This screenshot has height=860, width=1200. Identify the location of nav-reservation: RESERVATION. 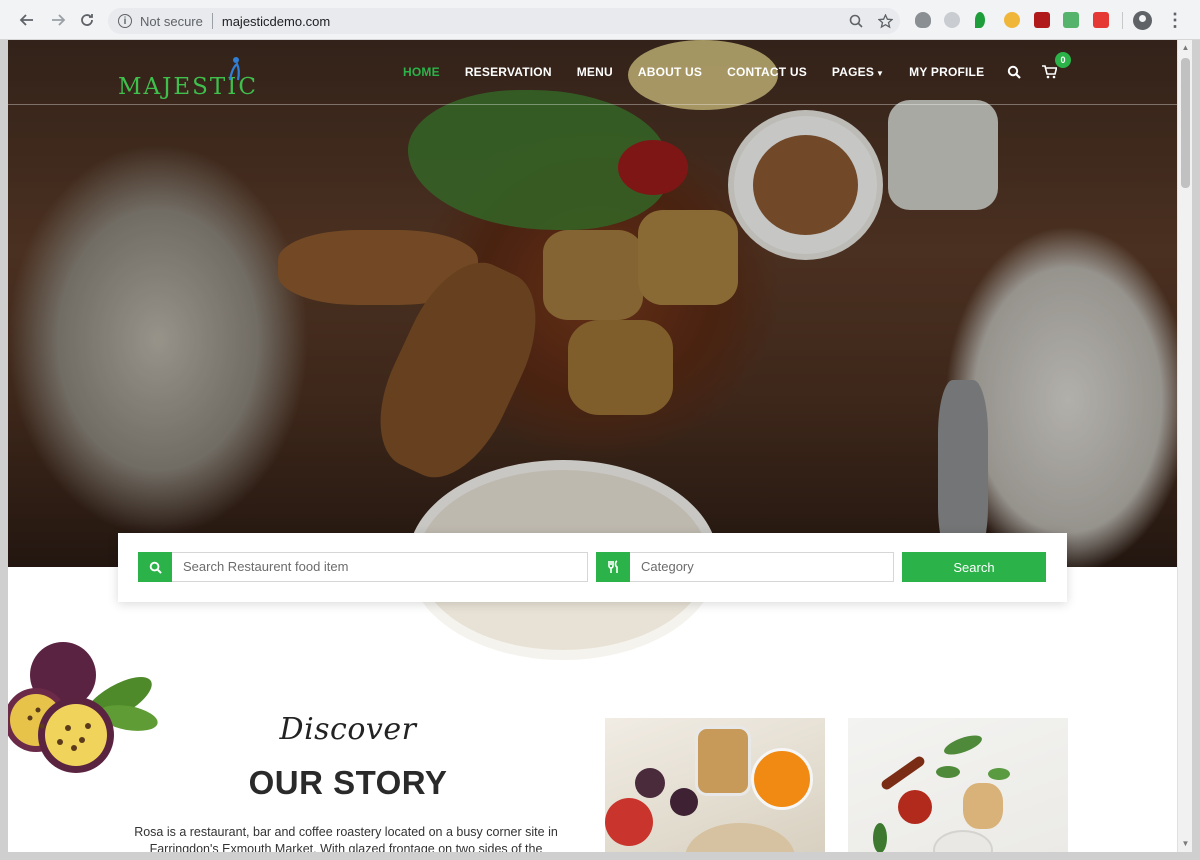
(508, 72).